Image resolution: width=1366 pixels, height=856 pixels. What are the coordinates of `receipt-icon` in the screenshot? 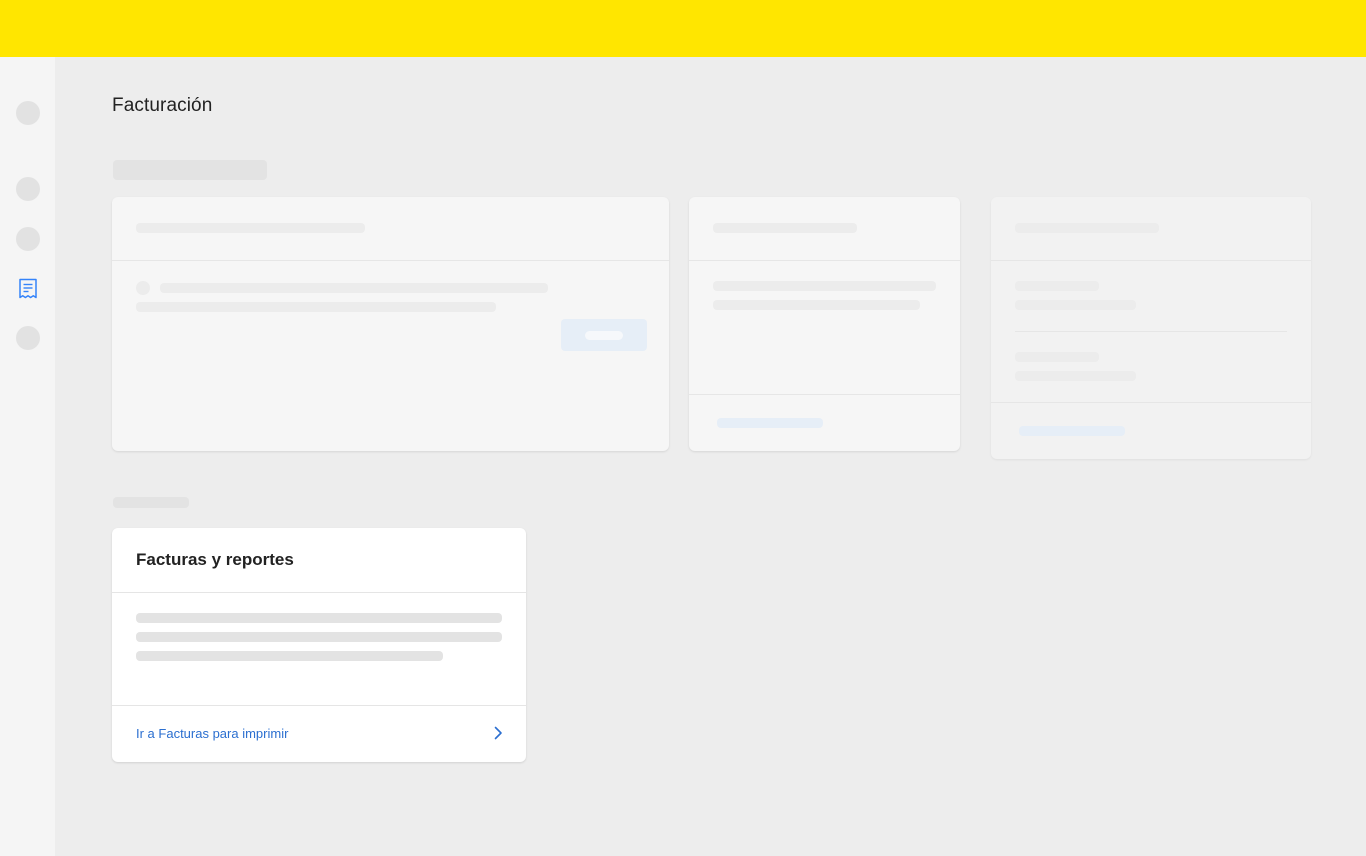 It's located at (28, 289).